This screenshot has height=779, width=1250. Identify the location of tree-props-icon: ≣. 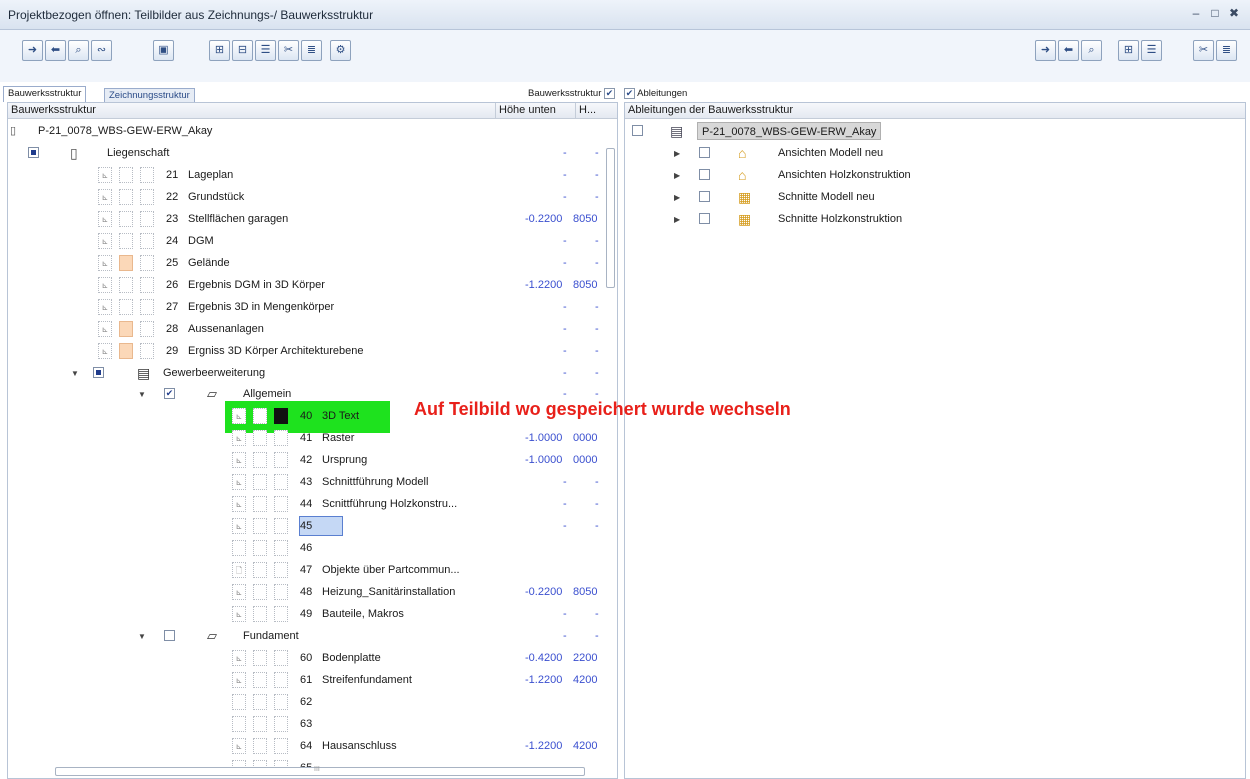
(311, 50).